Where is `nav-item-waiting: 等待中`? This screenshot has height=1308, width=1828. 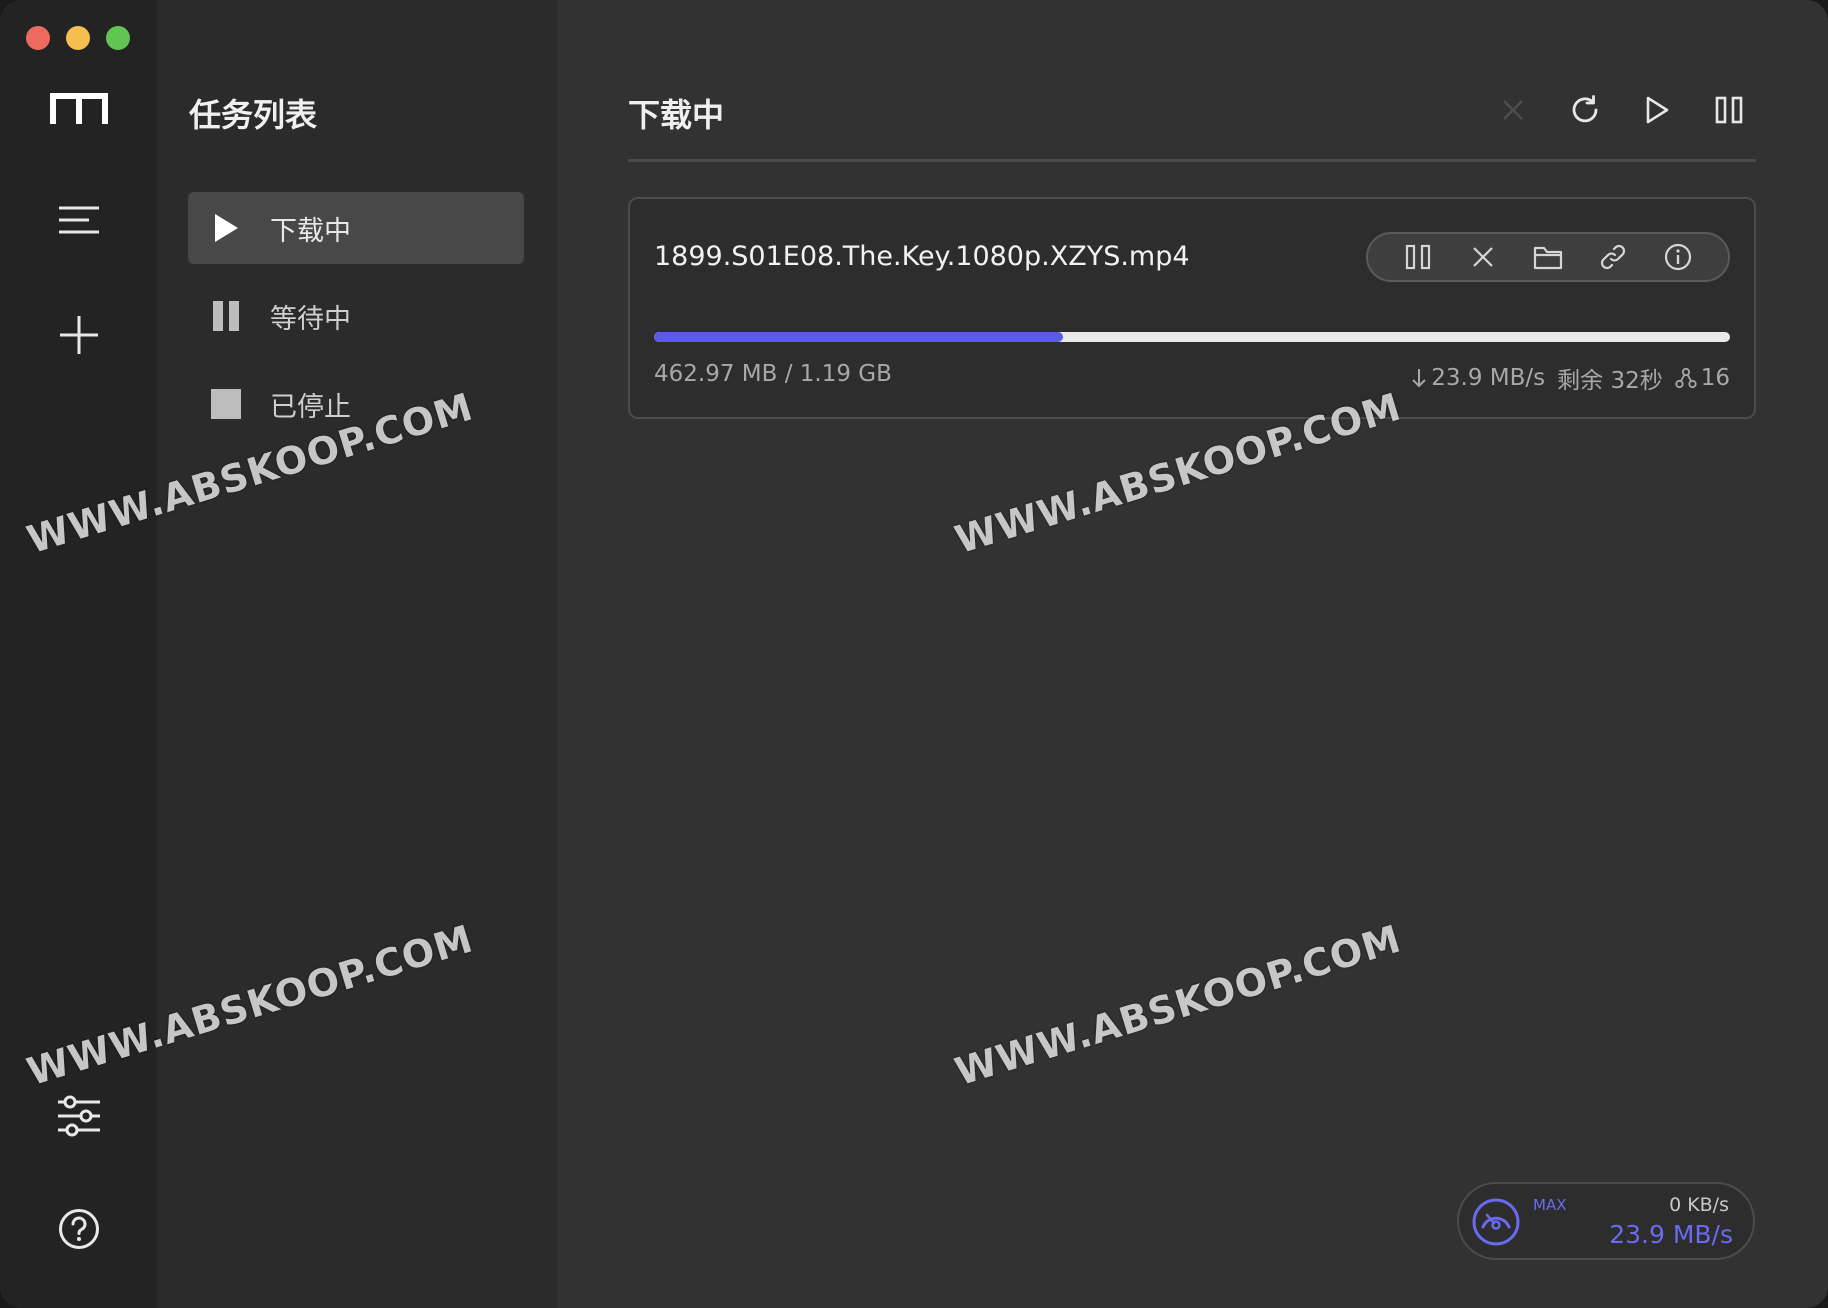 nav-item-waiting: 等待中 is located at coordinates (356, 316).